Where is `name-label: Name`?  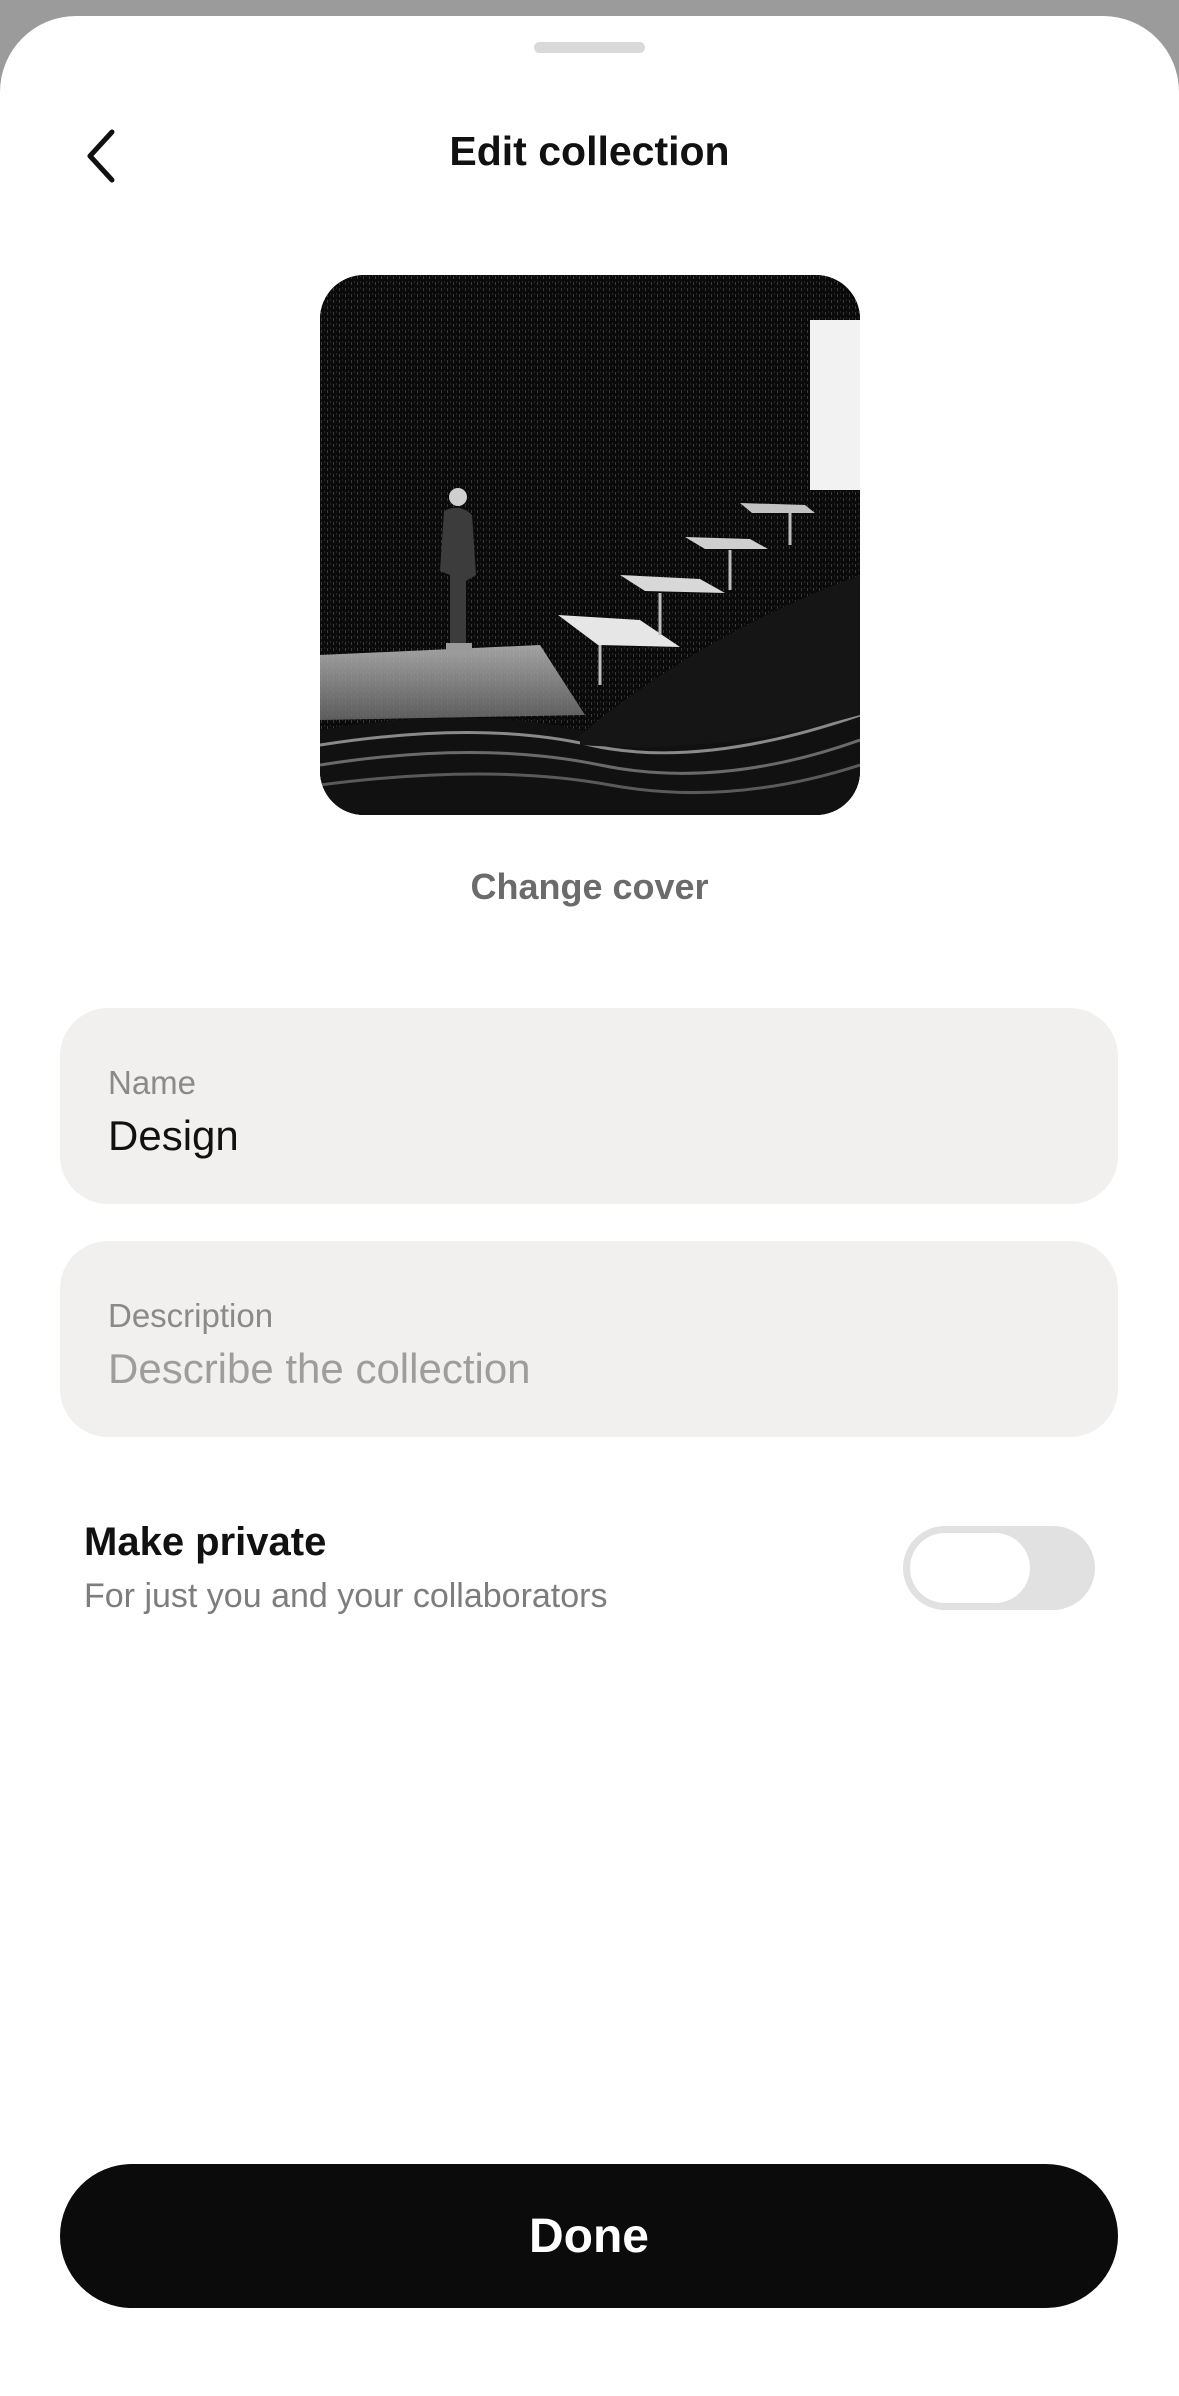
name-label: Name is located at coordinates (152, 1082).